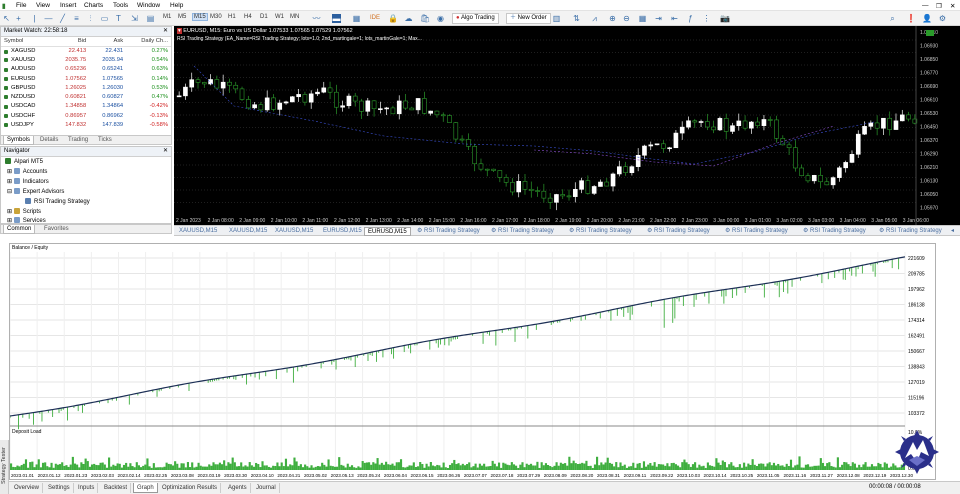 The height and width of the screenshot is (494, 960). What do you see at coordinates (626, 18) in the screenshot?
I see `zoom-out-icon: ⊖` at bounding box center [626, 18].